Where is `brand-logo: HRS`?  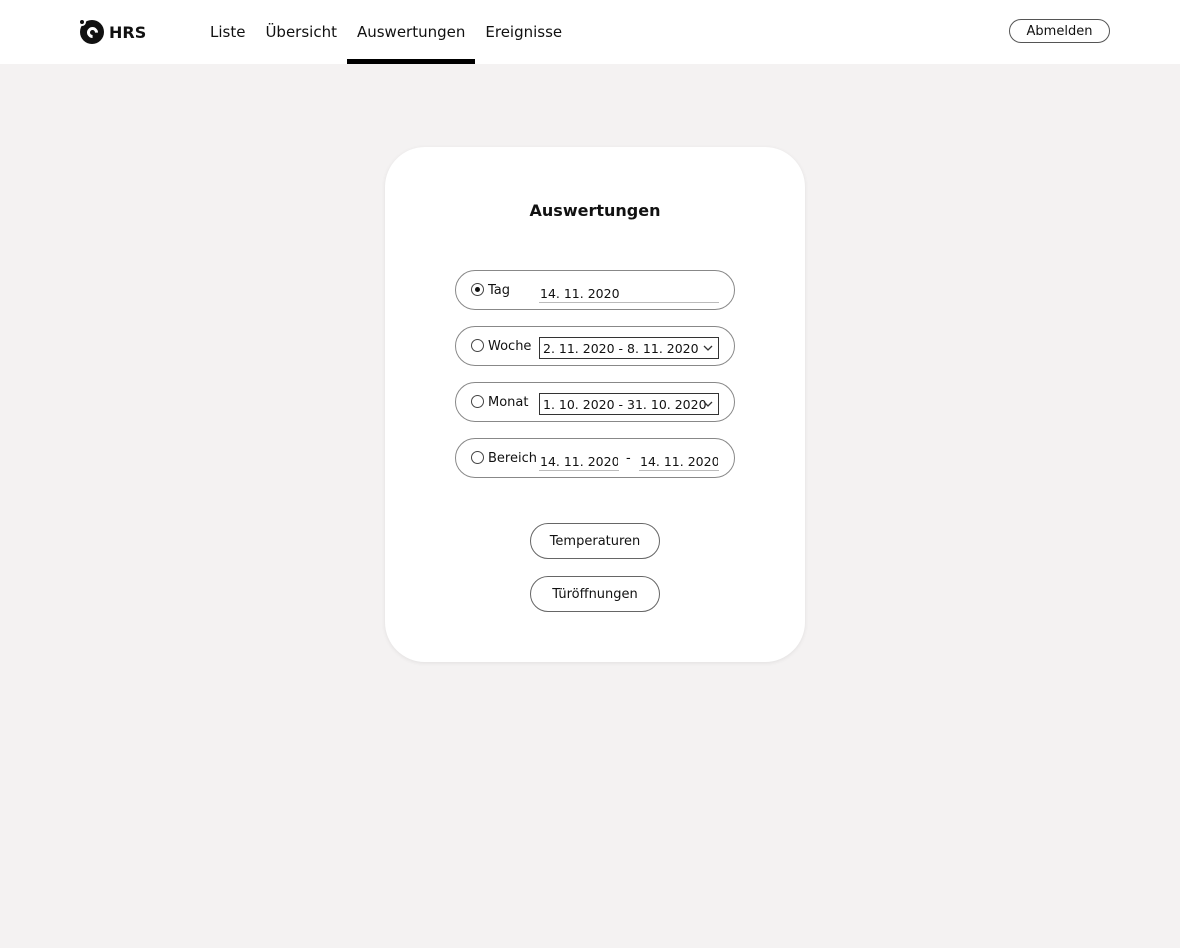
brand-logo: HRS is located at coordinates (112, 31).